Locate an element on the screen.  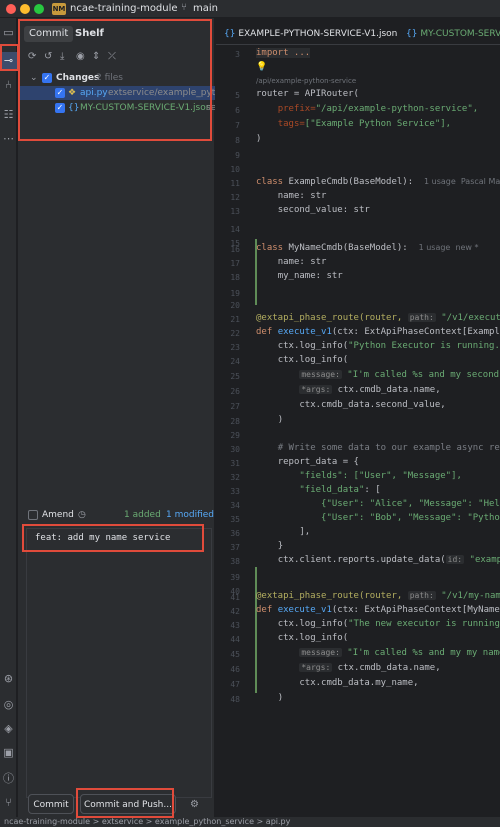
tool-window-strip: ▭ ⊸ ⑃ ☷ ⋯ ⊛ ◎ ◈ ▣ ⓘ ⑂ is located at coordinates (8, 418).